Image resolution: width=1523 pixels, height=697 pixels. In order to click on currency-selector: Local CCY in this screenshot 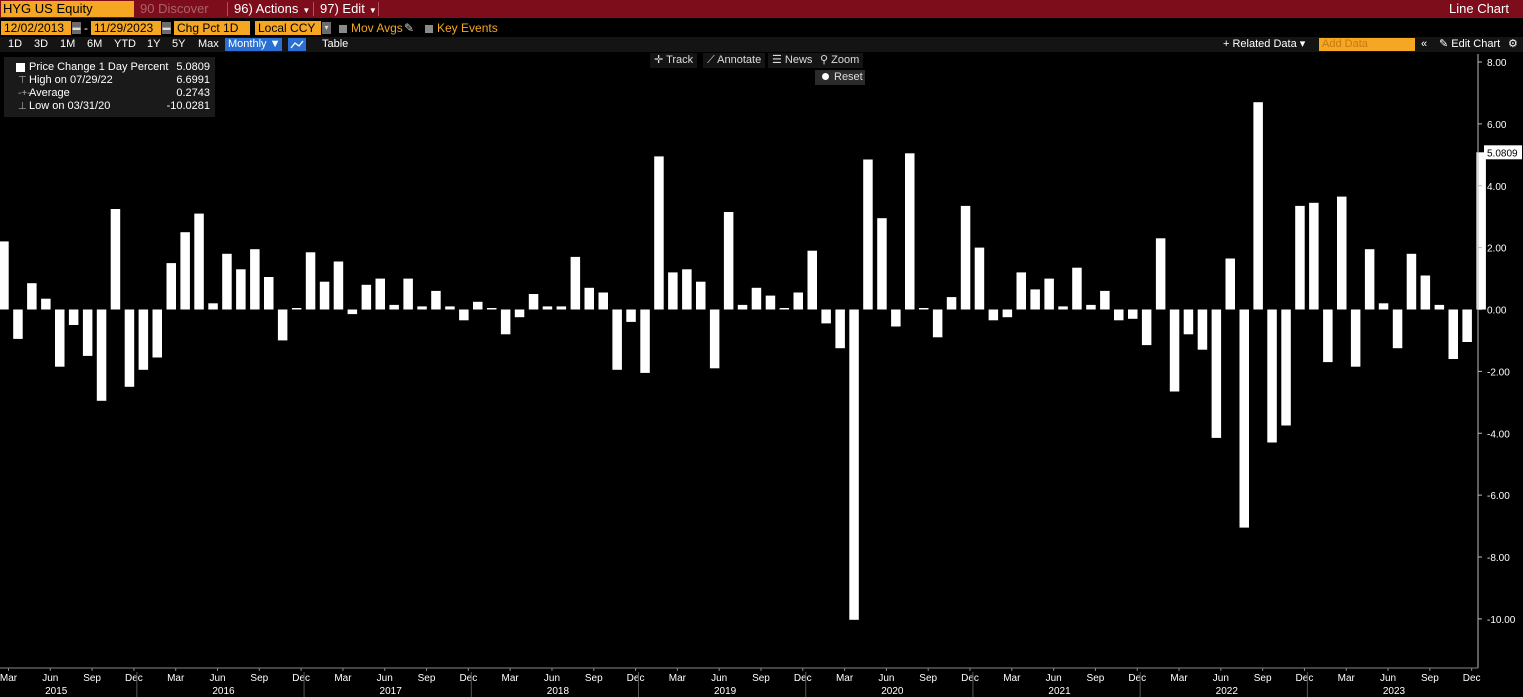, I will do `click(288, 28)`.